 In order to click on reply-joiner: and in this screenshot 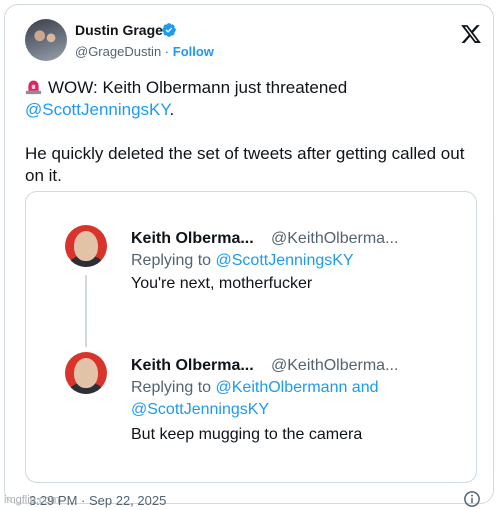, I will do `click(363, 387)`.